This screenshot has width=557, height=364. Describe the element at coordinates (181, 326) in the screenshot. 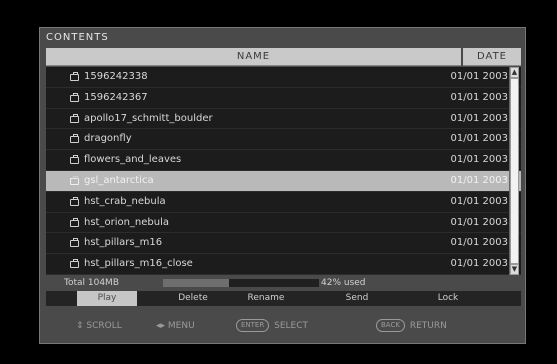

I see `help-menu-label: MENU` at that location.